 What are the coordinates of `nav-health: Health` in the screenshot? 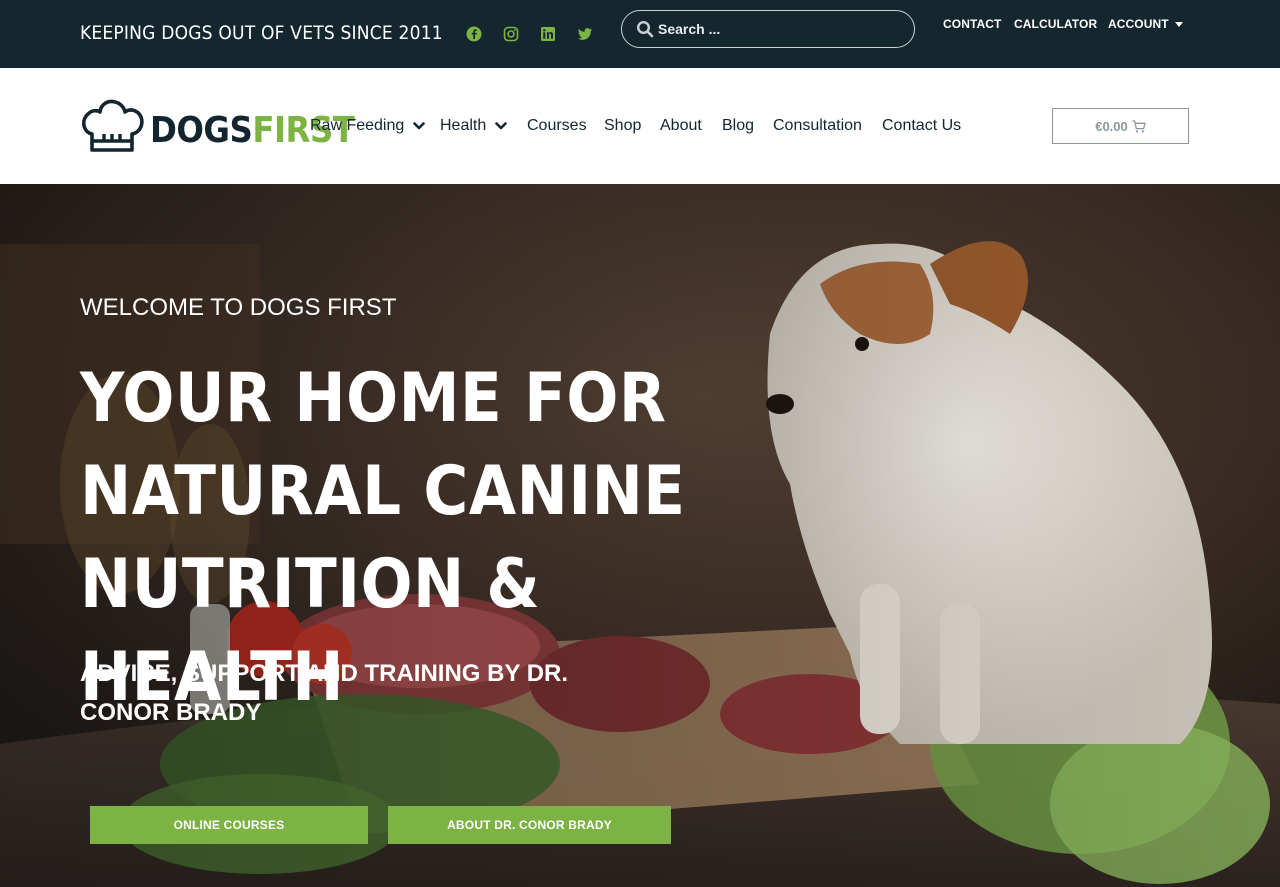 It's located at (474, 126).